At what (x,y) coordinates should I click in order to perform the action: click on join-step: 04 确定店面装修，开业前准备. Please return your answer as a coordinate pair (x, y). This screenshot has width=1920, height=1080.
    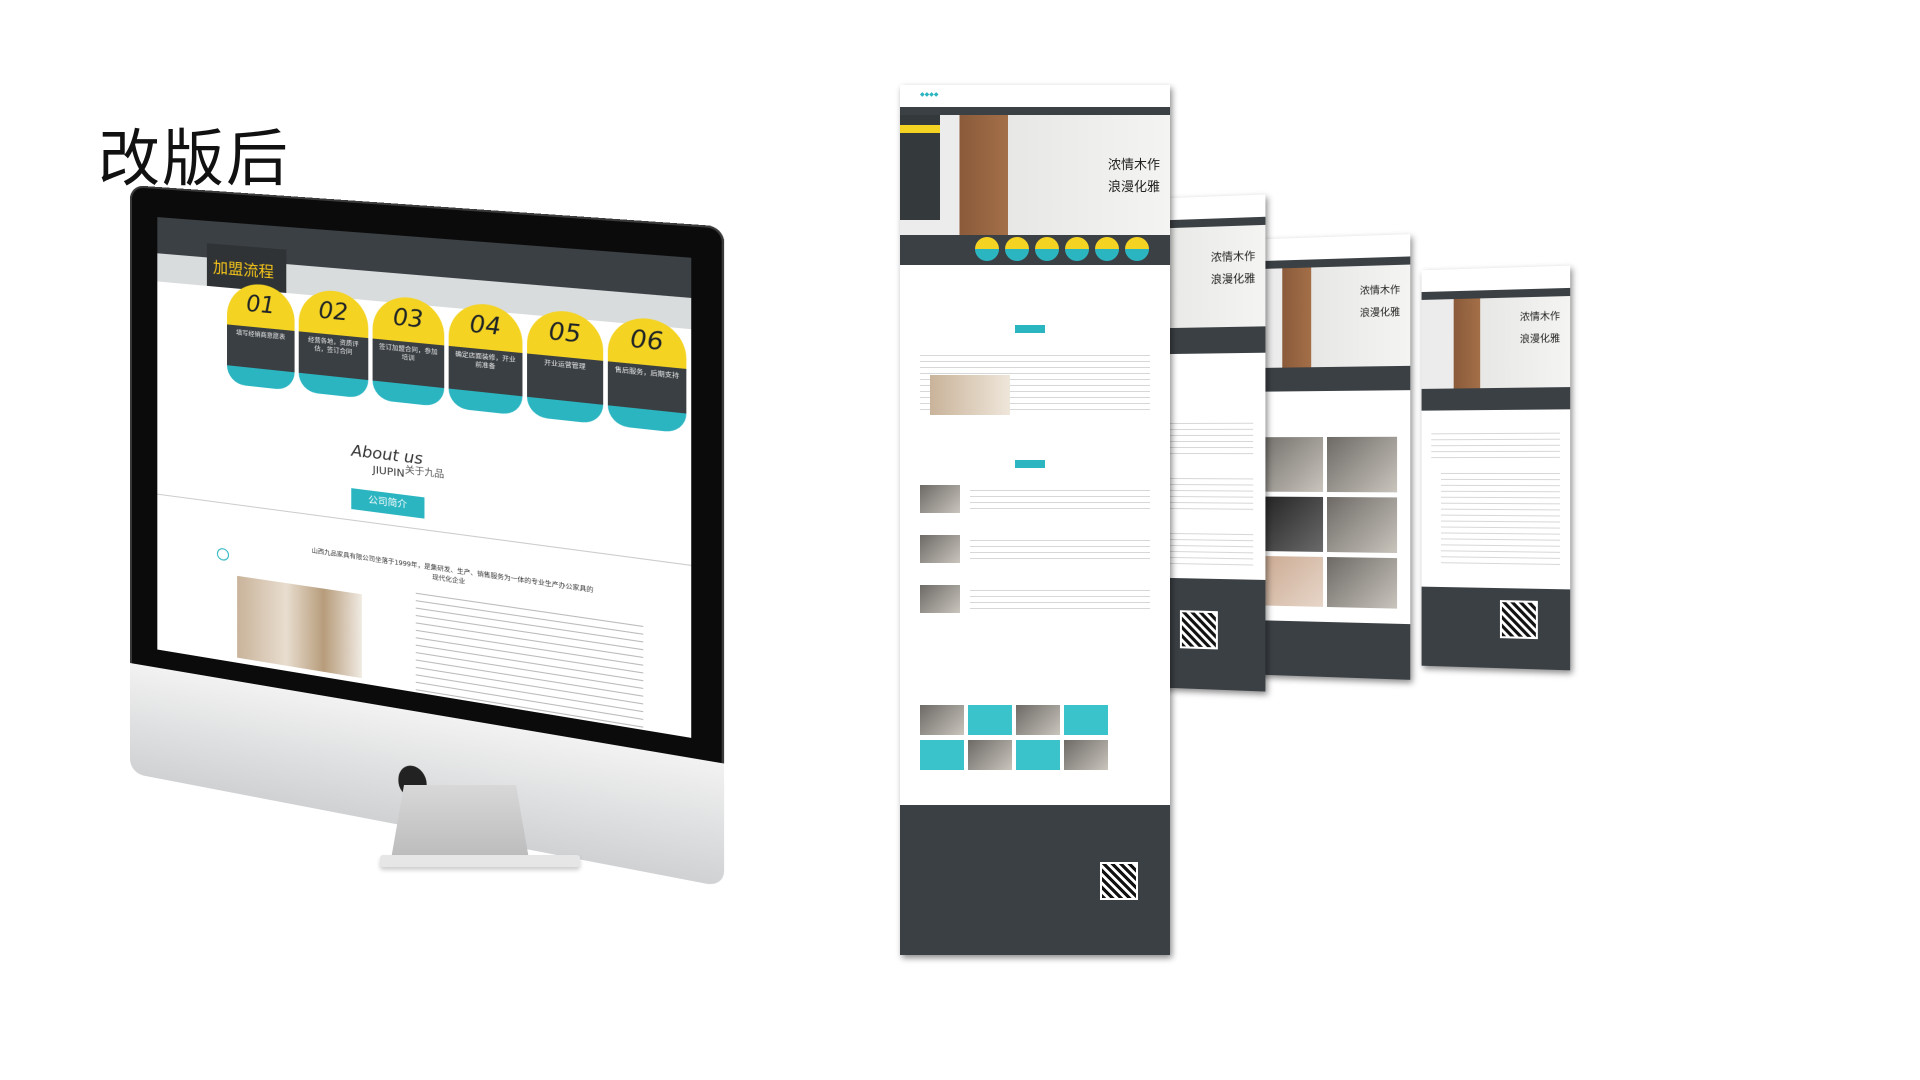
    Looking at the image, I should click on (485, 358).